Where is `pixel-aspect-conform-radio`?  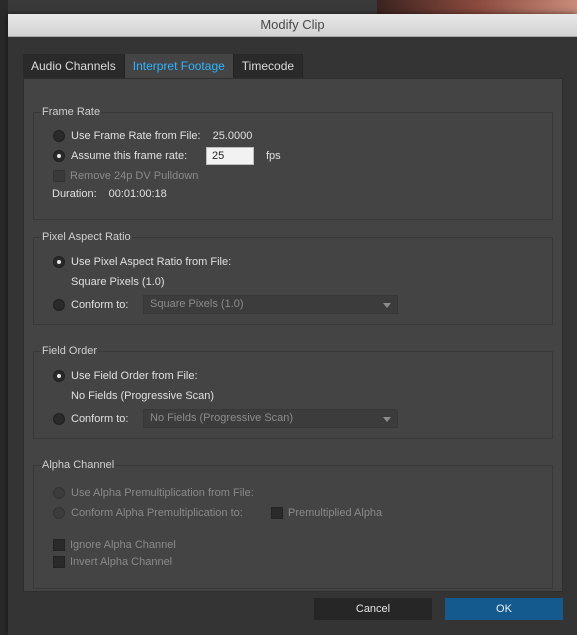
pixel-aspect-conform-radio is located at coordinates (59, 305).